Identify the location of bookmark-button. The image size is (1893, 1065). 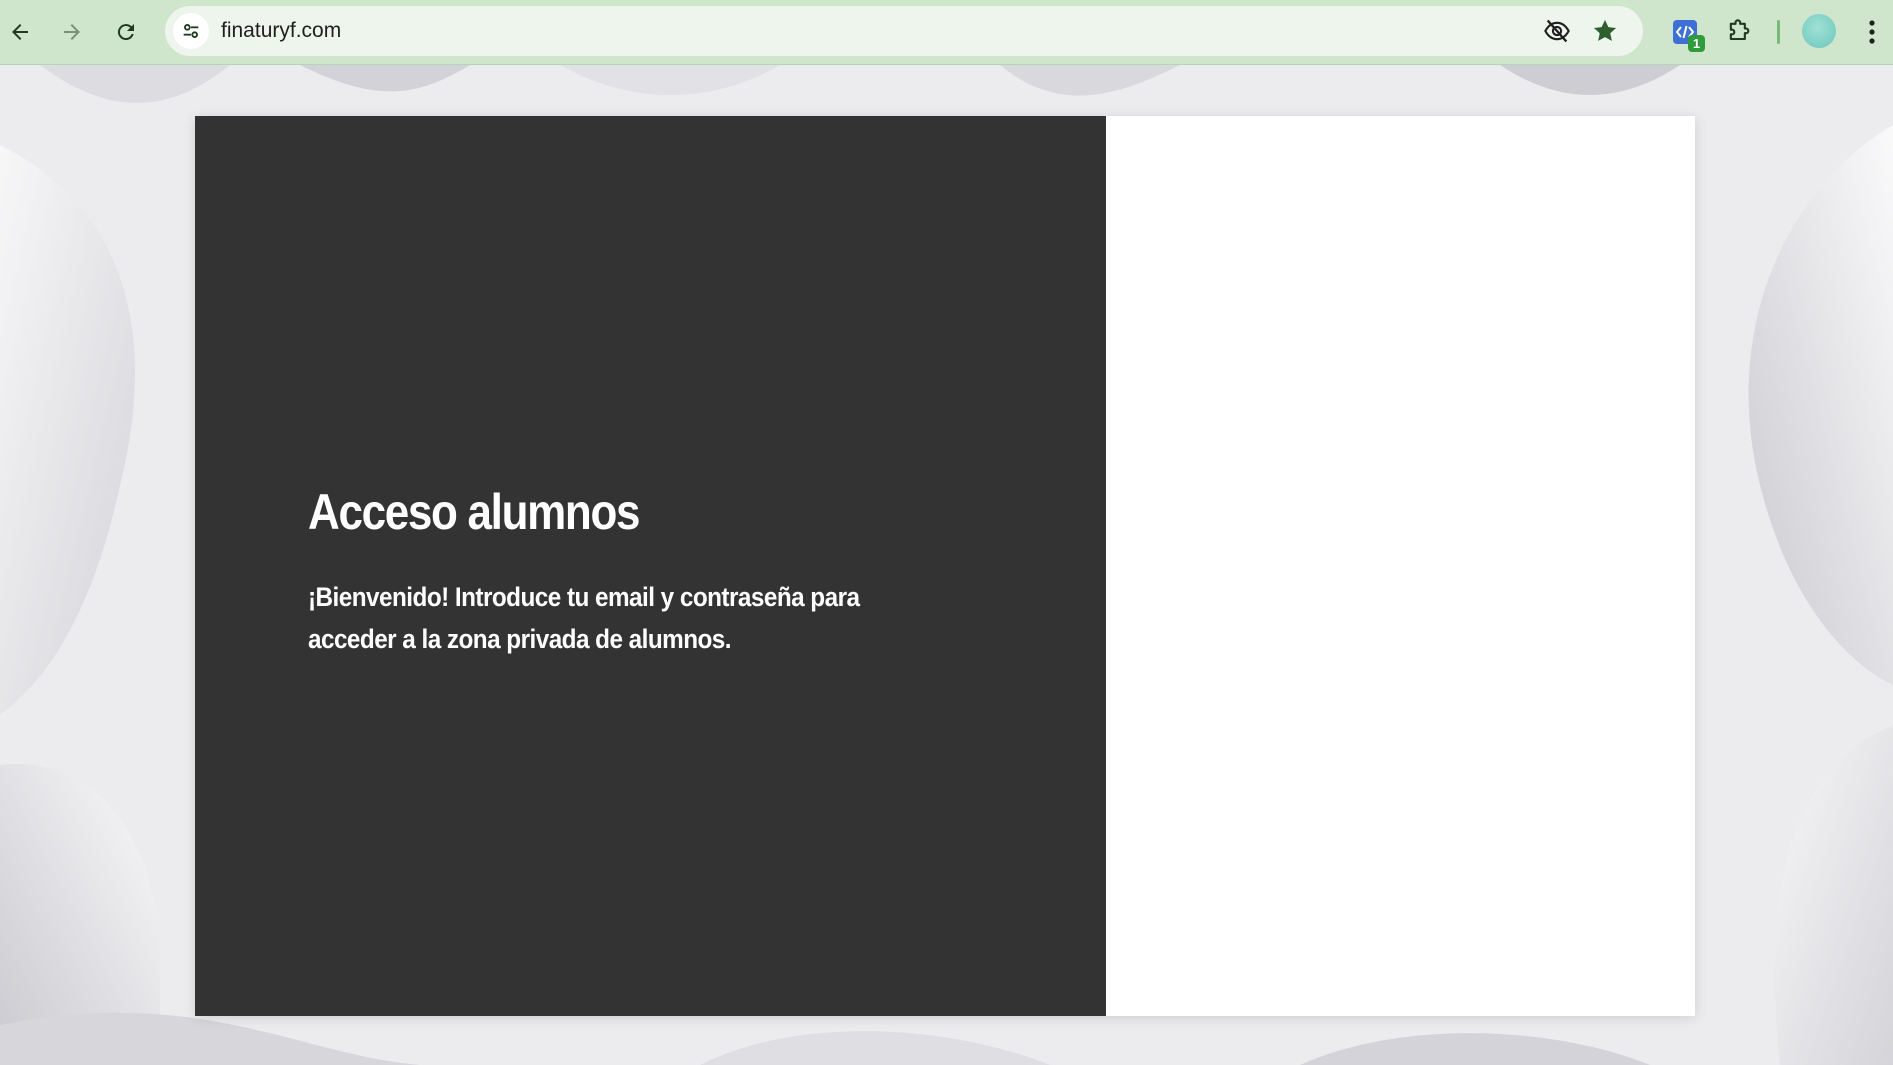
(1605, 31).